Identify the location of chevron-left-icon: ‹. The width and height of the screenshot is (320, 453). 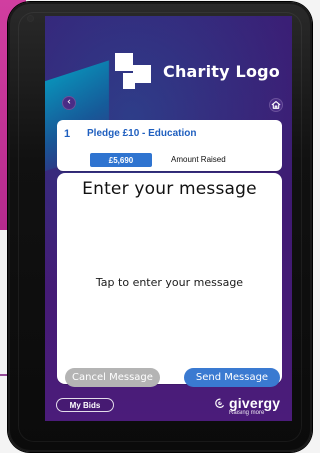
(69, 102).